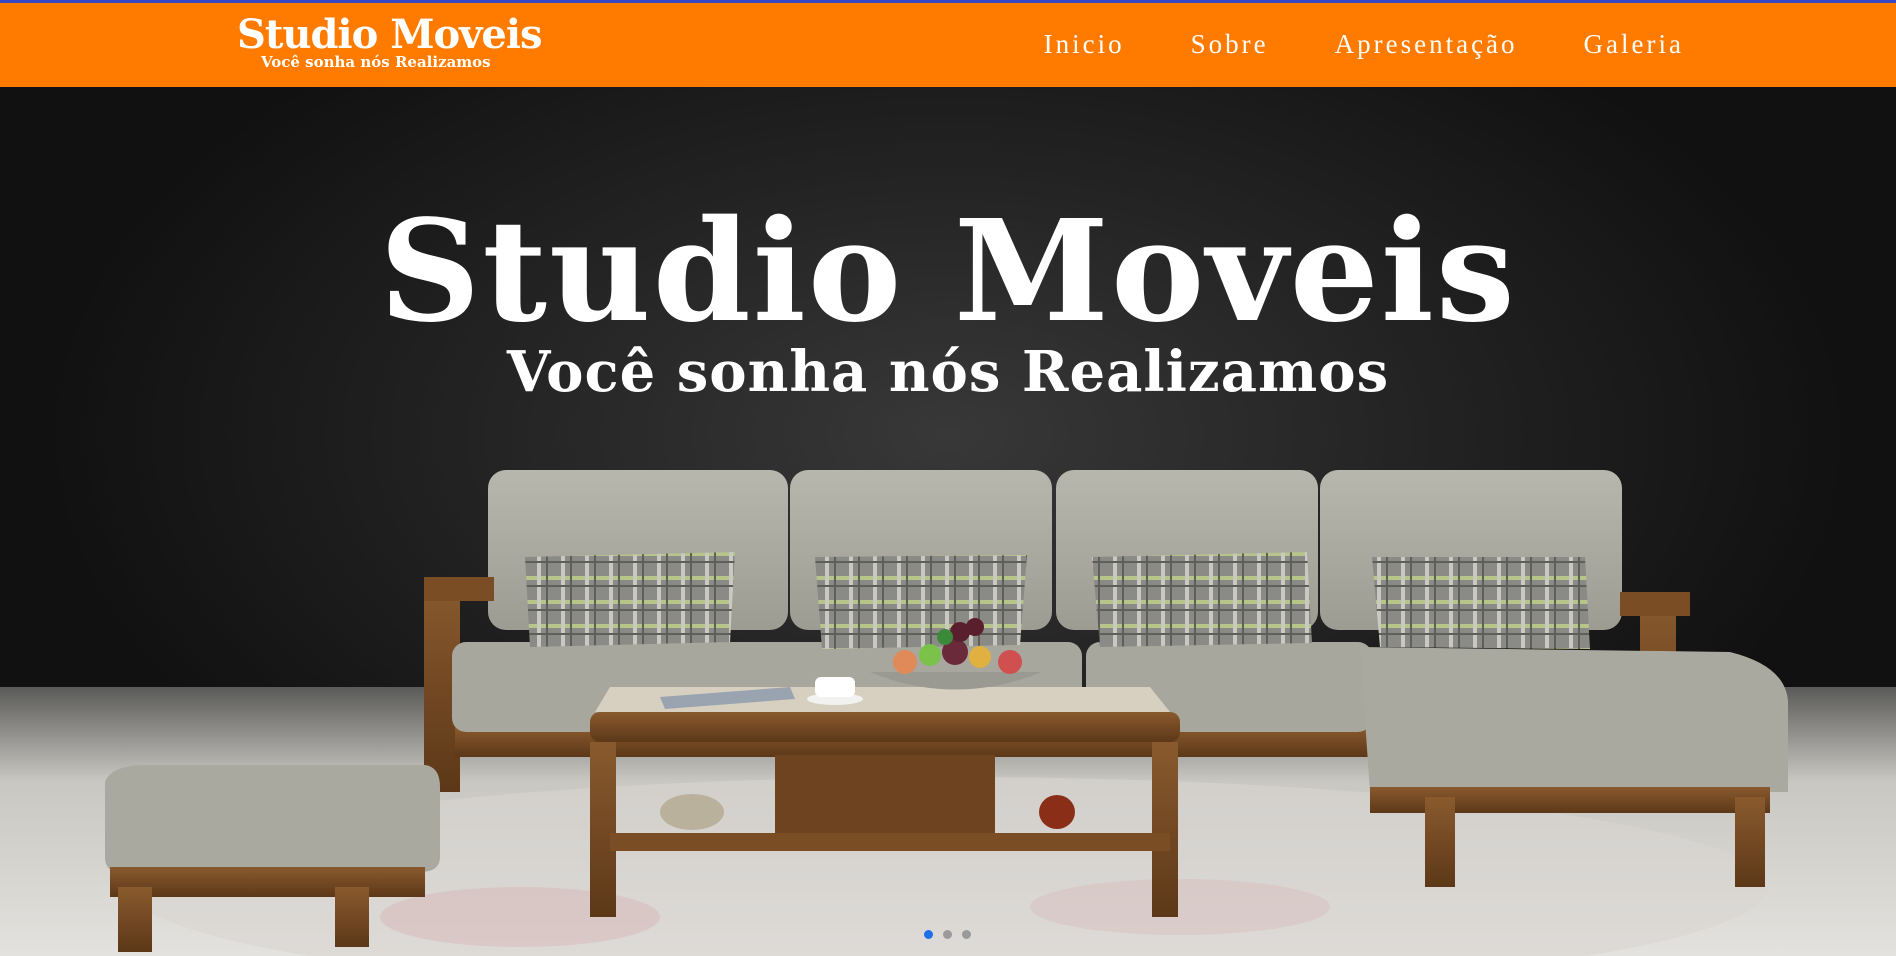 This screenshot has width=1896, height=956. I want to click on nav-link-sobre: Sobre, so click(1230, 44).